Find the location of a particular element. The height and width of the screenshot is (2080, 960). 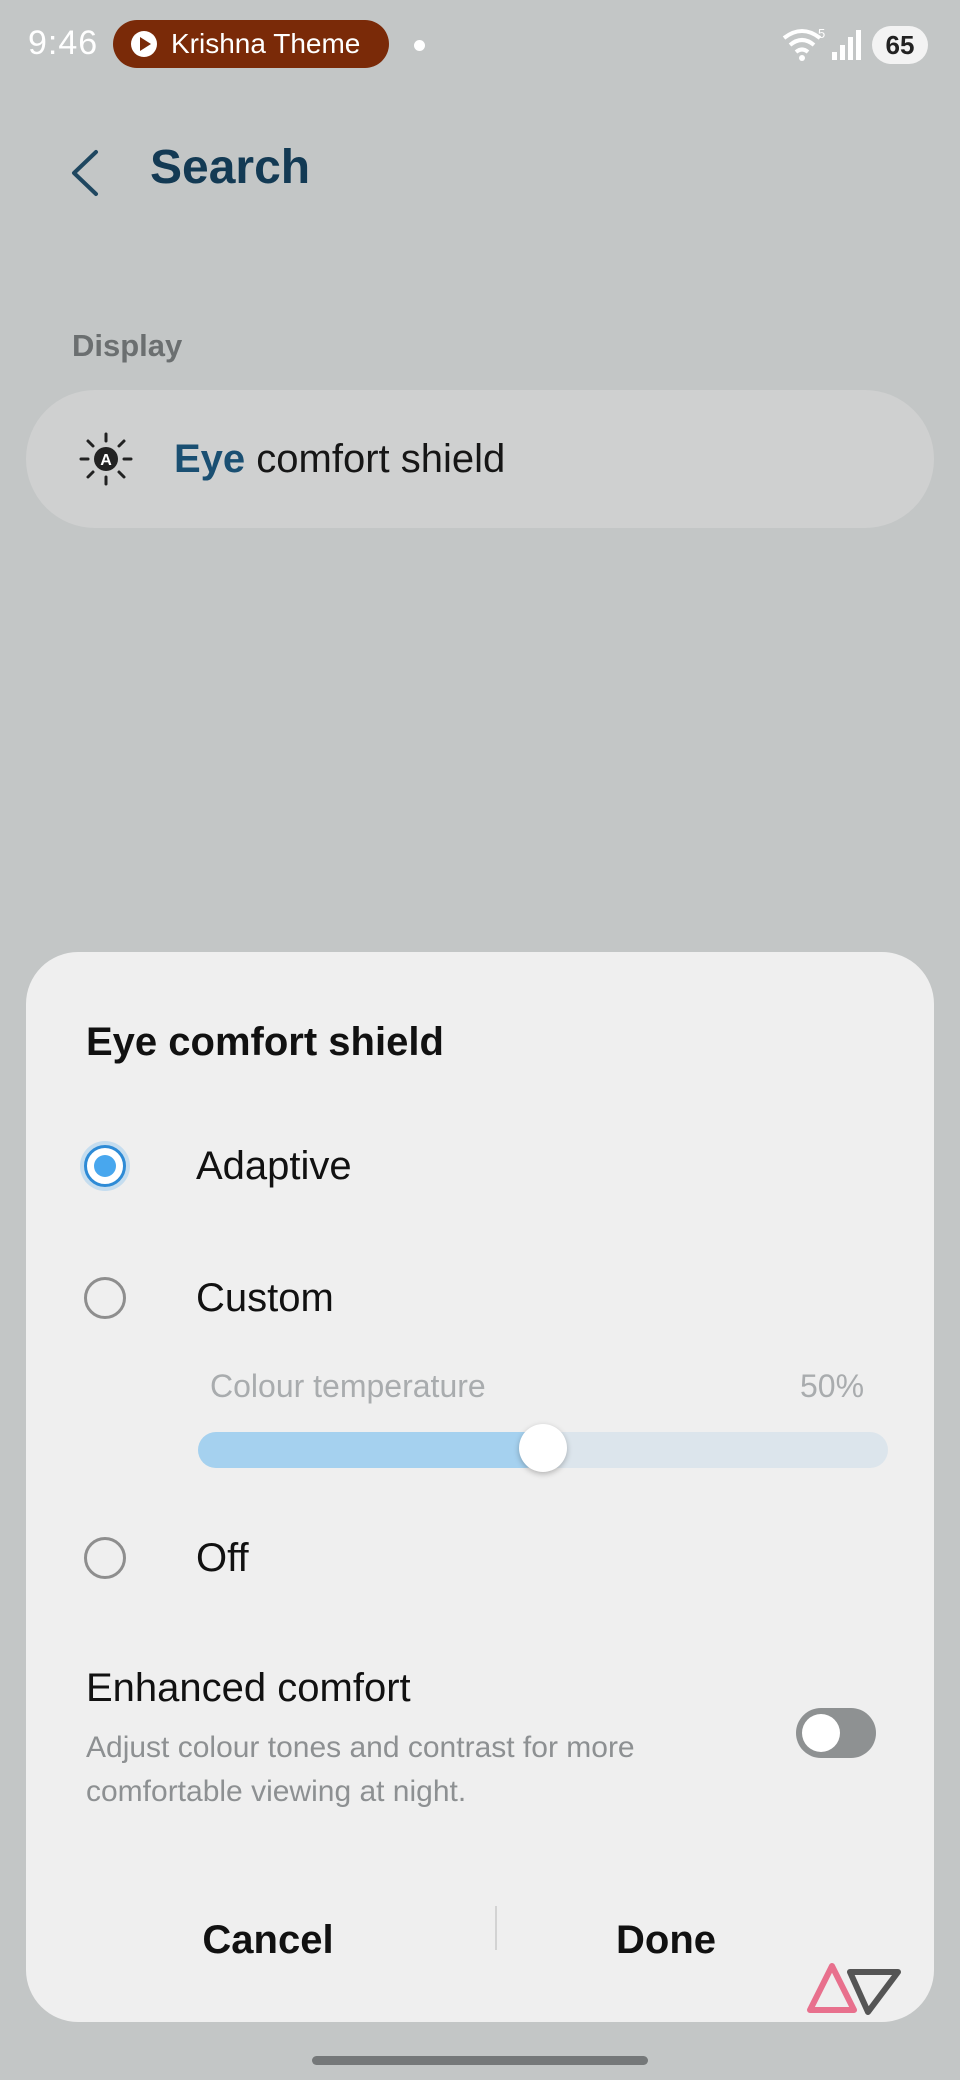

page-title: Search is located at coordinates (230, 167).